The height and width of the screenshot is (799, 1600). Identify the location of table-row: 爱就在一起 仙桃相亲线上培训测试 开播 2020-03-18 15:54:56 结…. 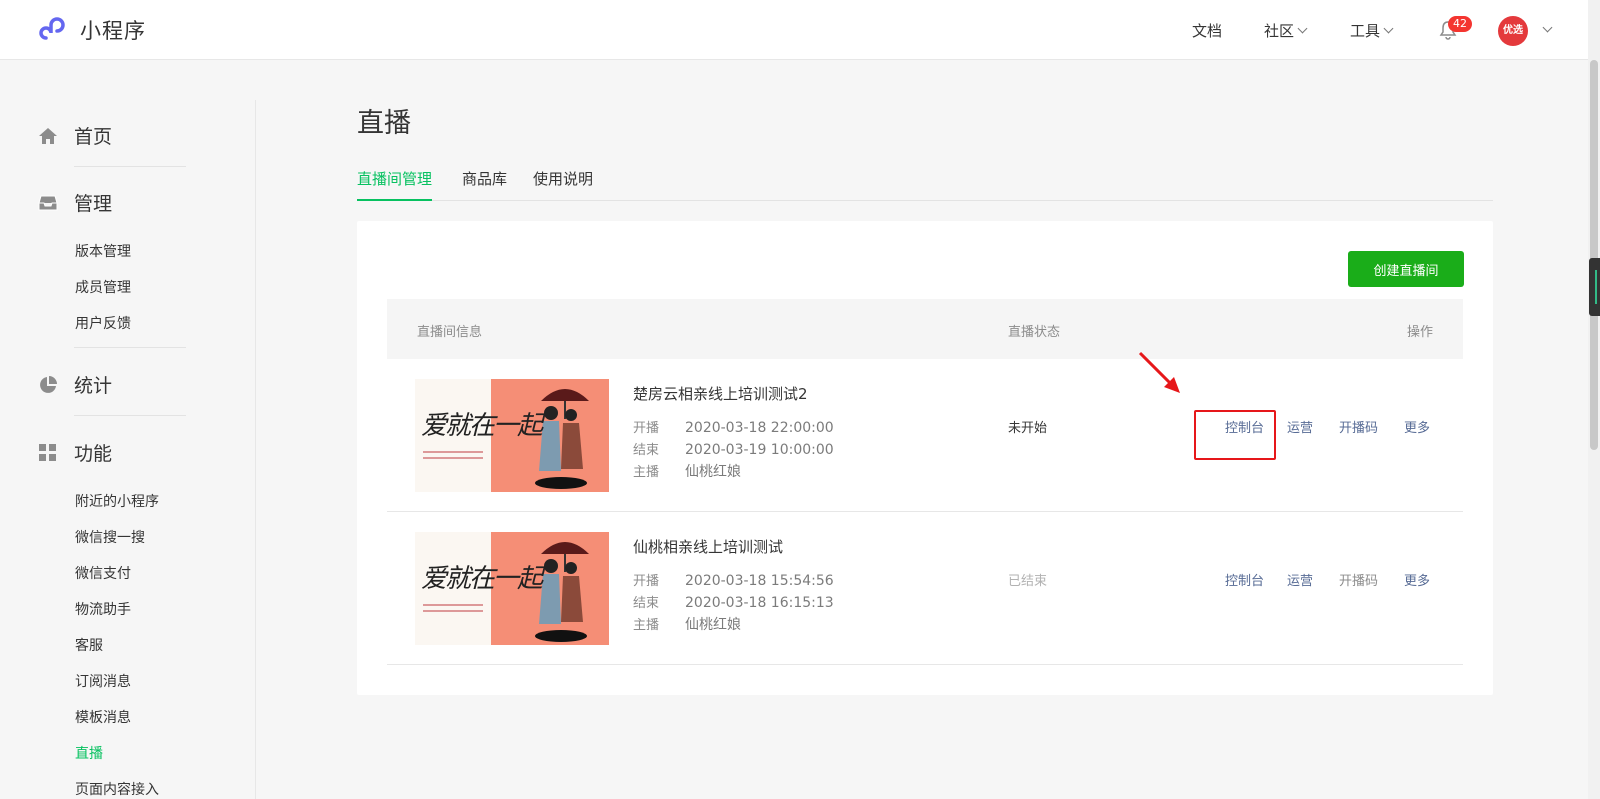
(925, 588).